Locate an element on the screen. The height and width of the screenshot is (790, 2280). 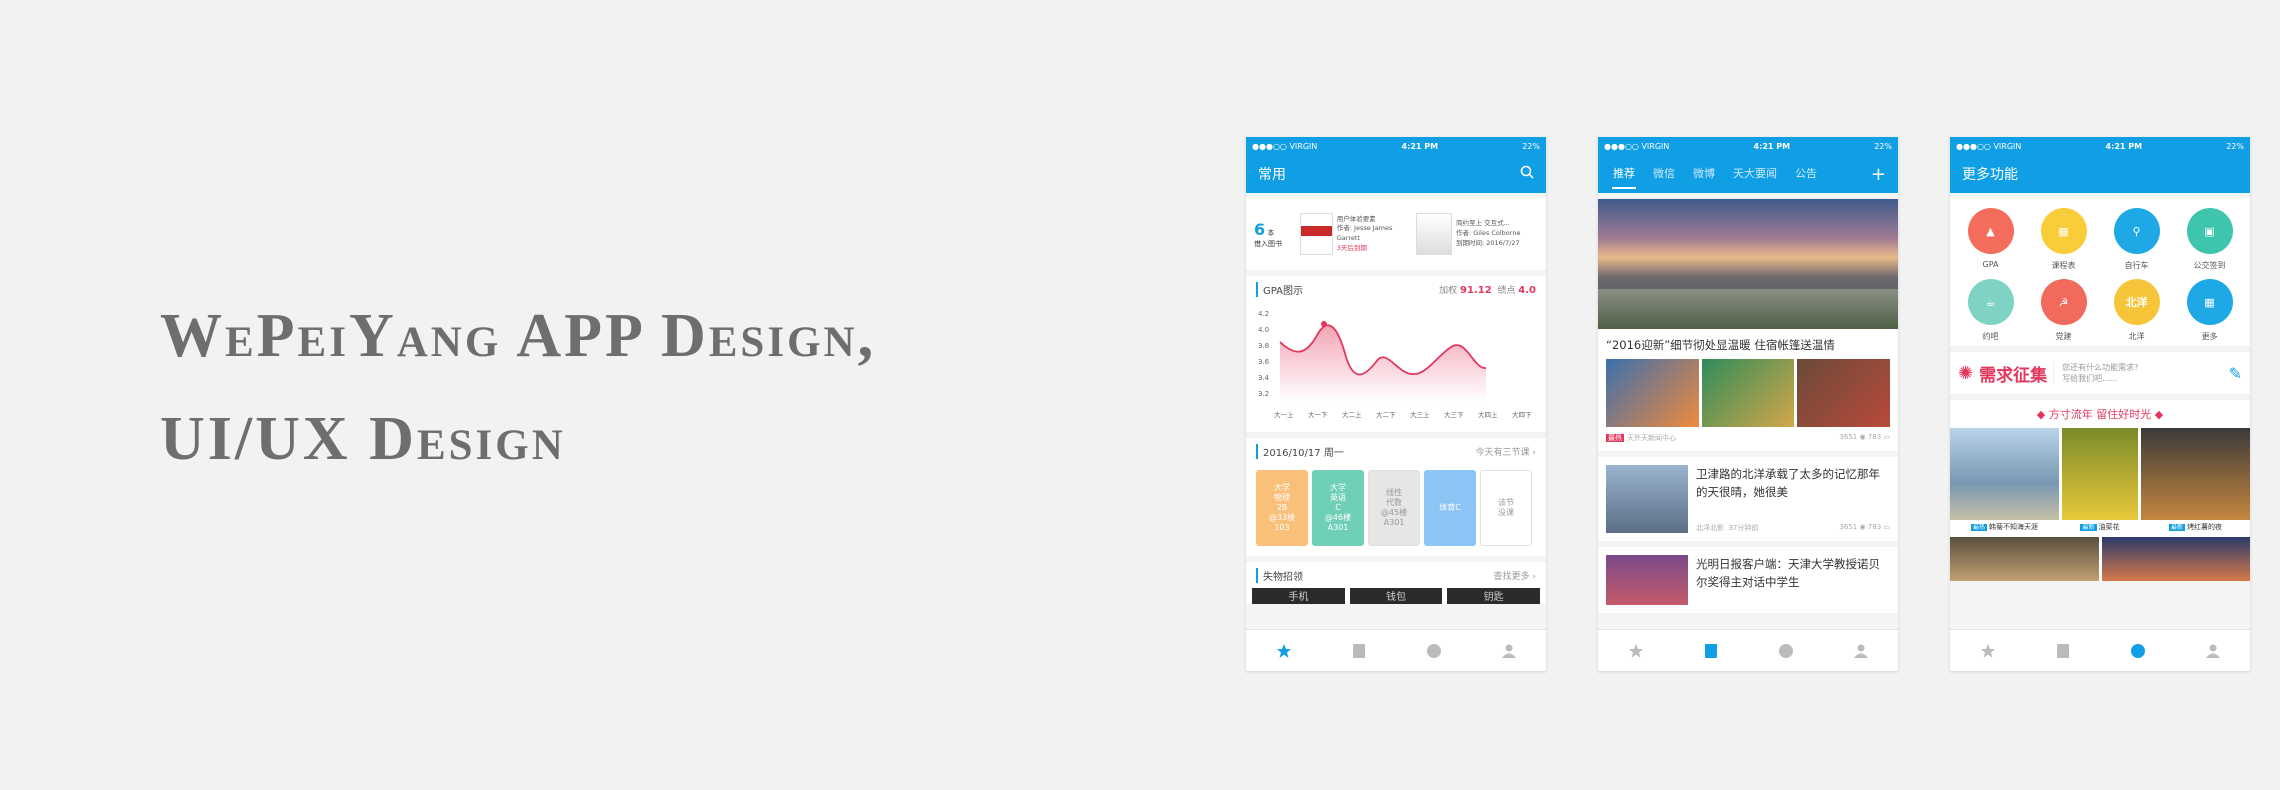
photo-tag: 最热 is located at coordinates (1978, 527).